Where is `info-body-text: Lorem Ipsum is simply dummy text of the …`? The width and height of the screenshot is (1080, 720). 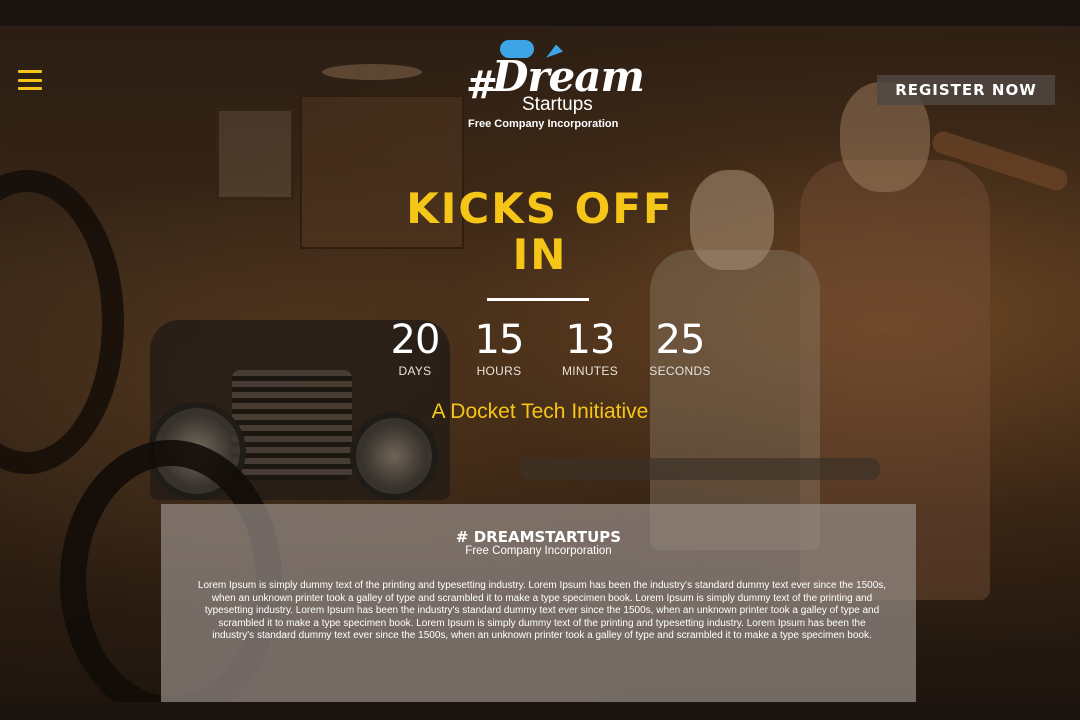 info-body-text: Lorem Ipsum is simply dummy text of the … is located at coordinates (542, 611).